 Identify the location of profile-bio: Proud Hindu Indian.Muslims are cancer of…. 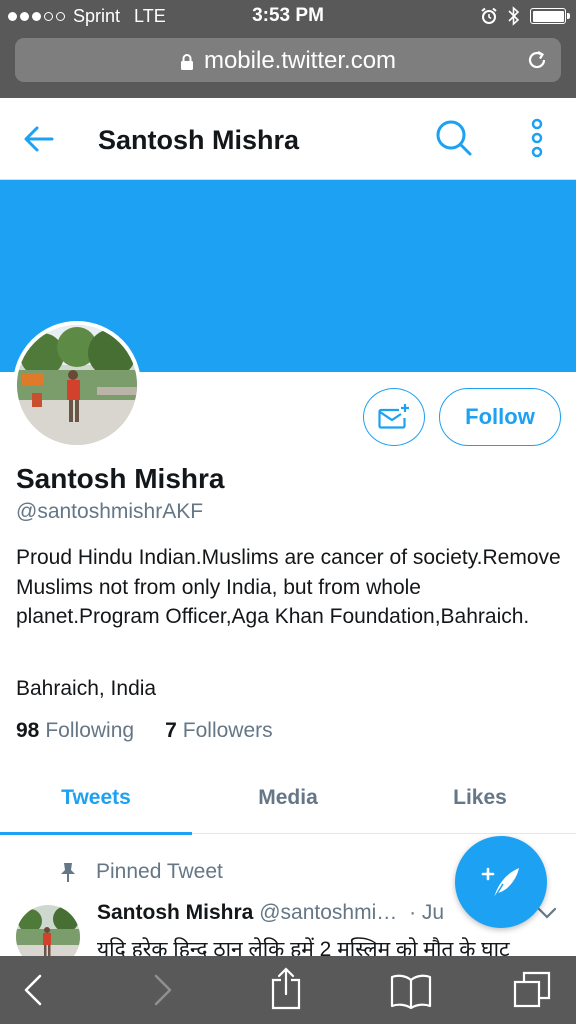
(288, 587).